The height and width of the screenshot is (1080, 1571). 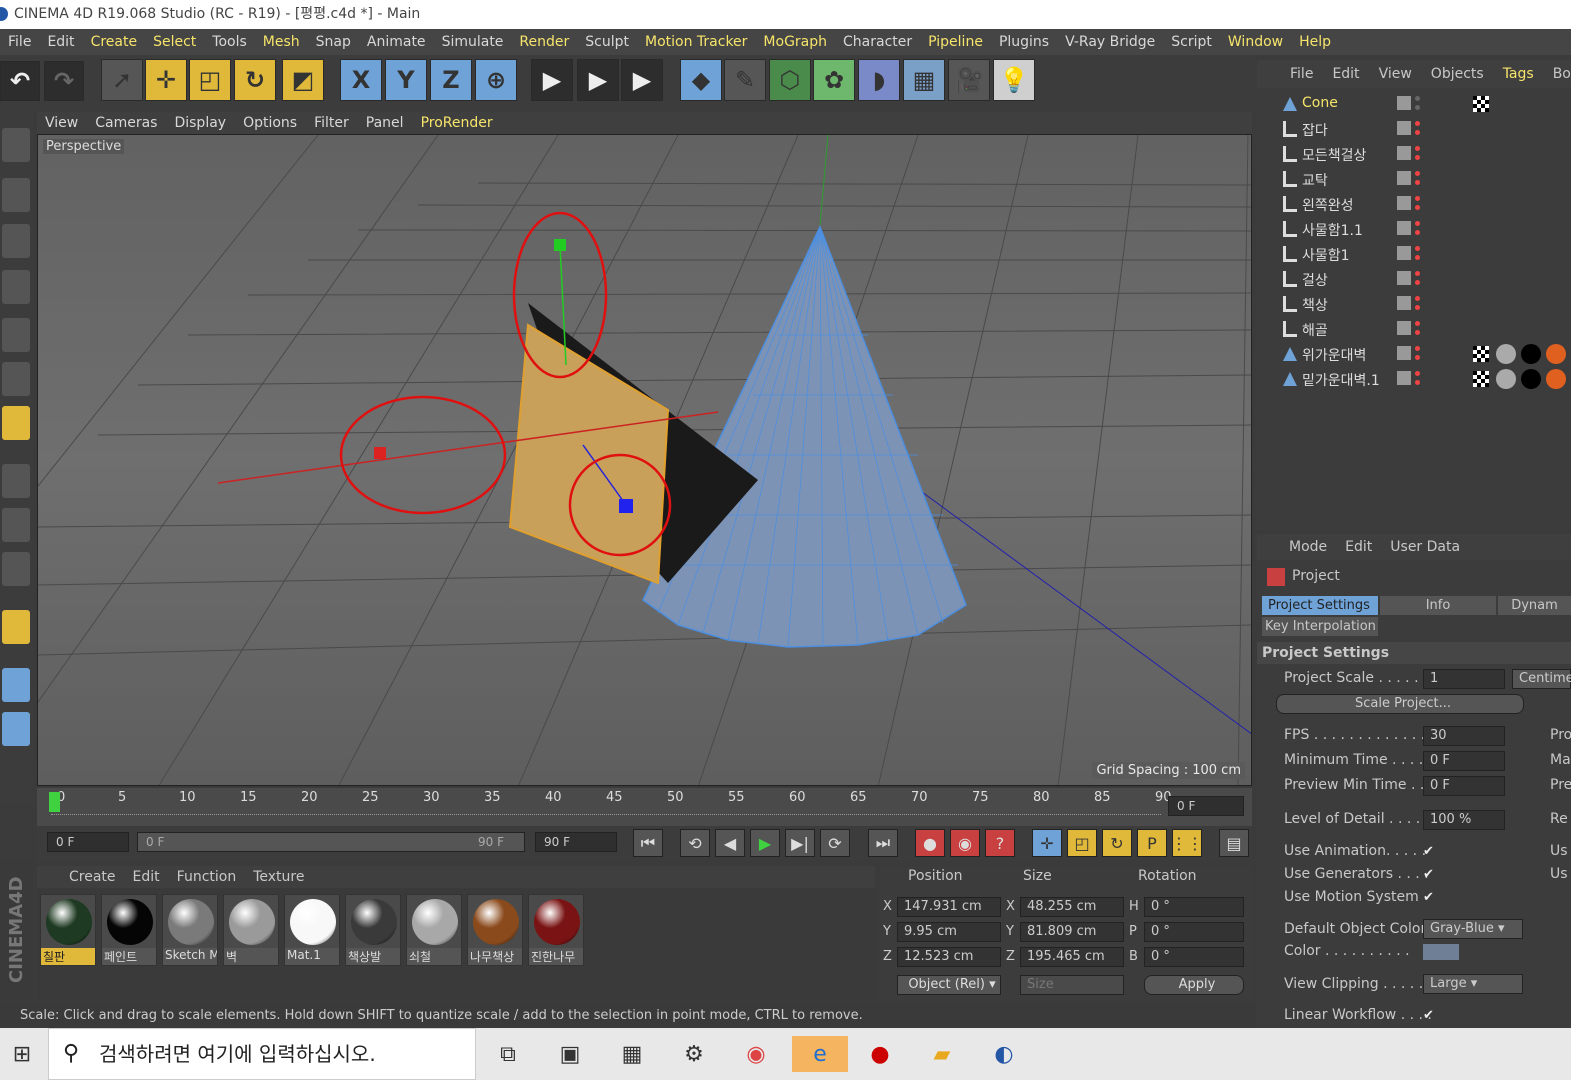 I want to click on tab-info: Info, so click(x=1438, y=605).